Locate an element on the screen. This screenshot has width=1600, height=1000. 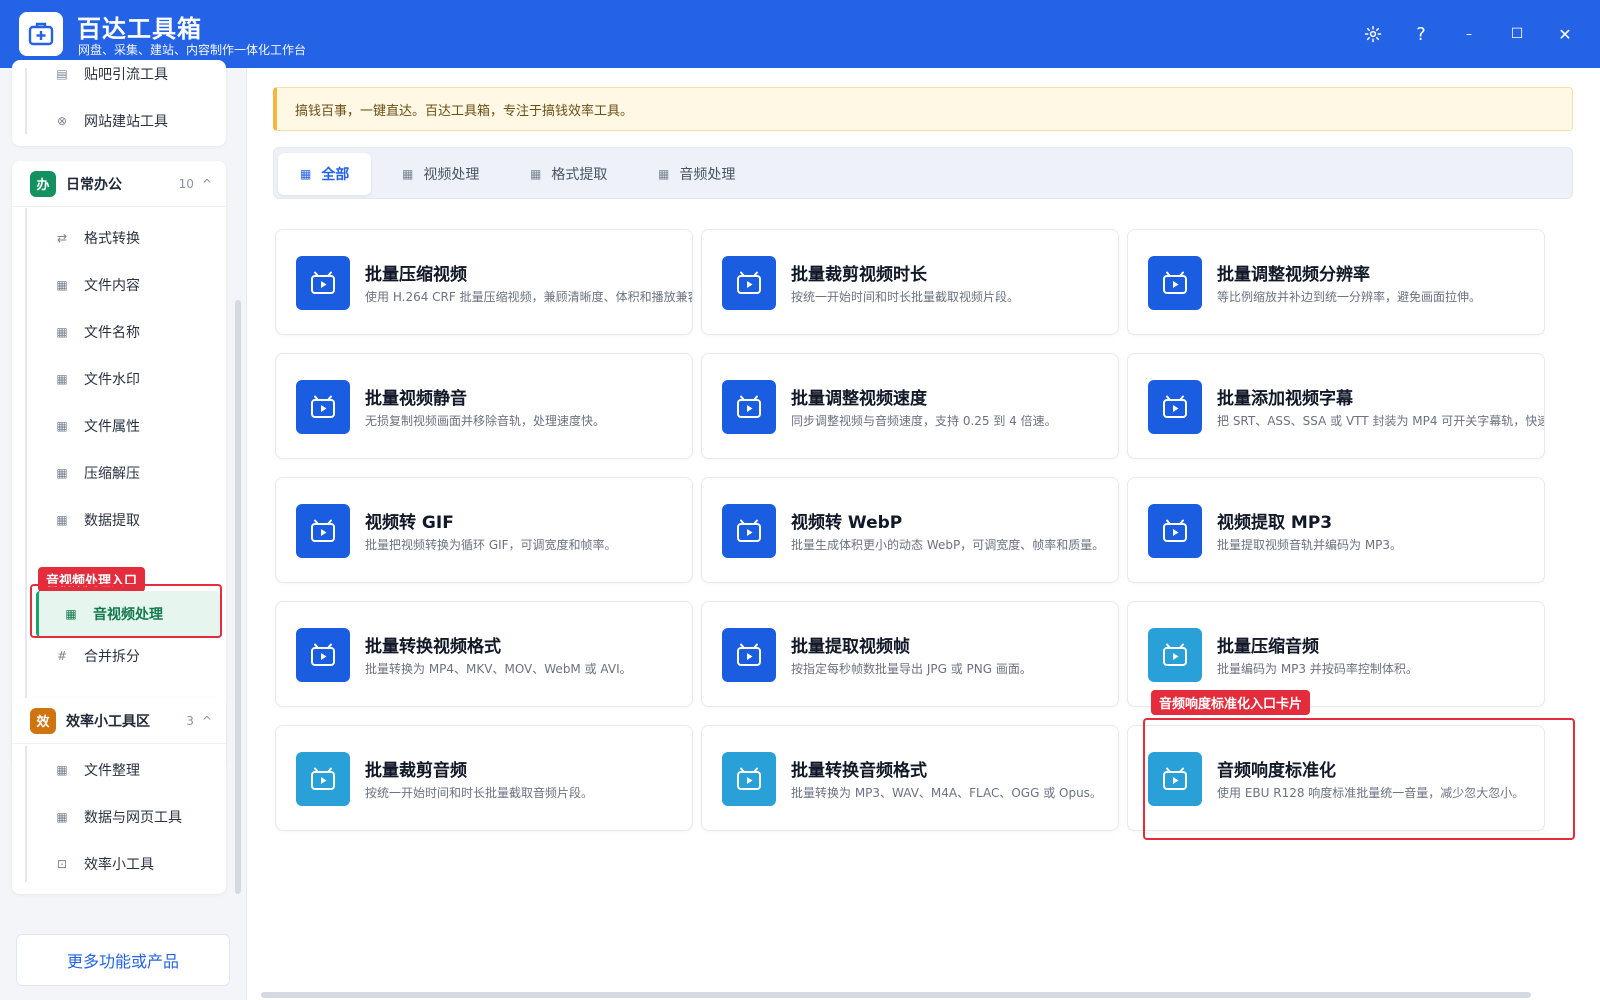
tool-card-description: 按指定每秒帧数批量导出 JPG 或 PNG 画面。 is located at coordinates (911, 669).